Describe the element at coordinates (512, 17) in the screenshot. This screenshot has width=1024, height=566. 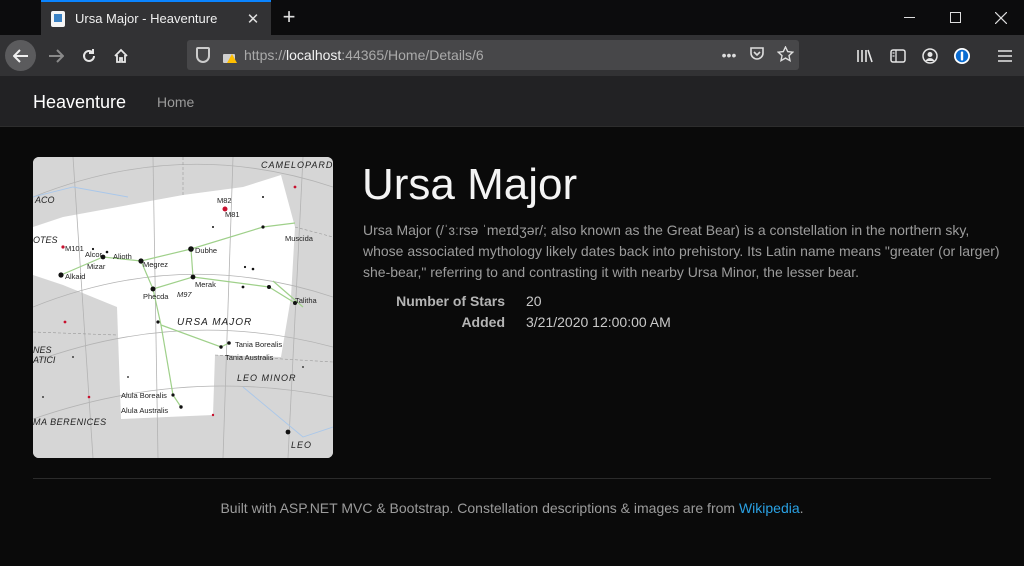
I see `tab-strip: Ursa Major - Heaventure ✕ +` at that location.